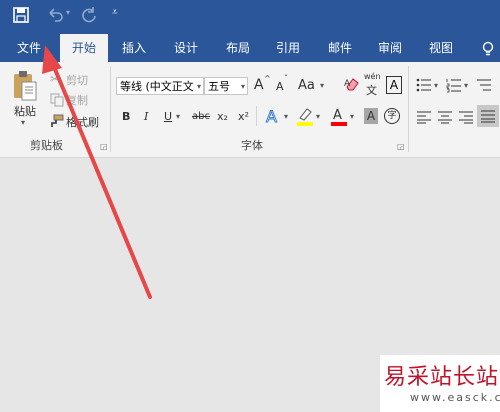 The height and width of the screenshot is (412, 500). What do you see at coordinates (97, 172) in the screenshot?
I see `annotation-arrow` at bounding box center [97, 172].